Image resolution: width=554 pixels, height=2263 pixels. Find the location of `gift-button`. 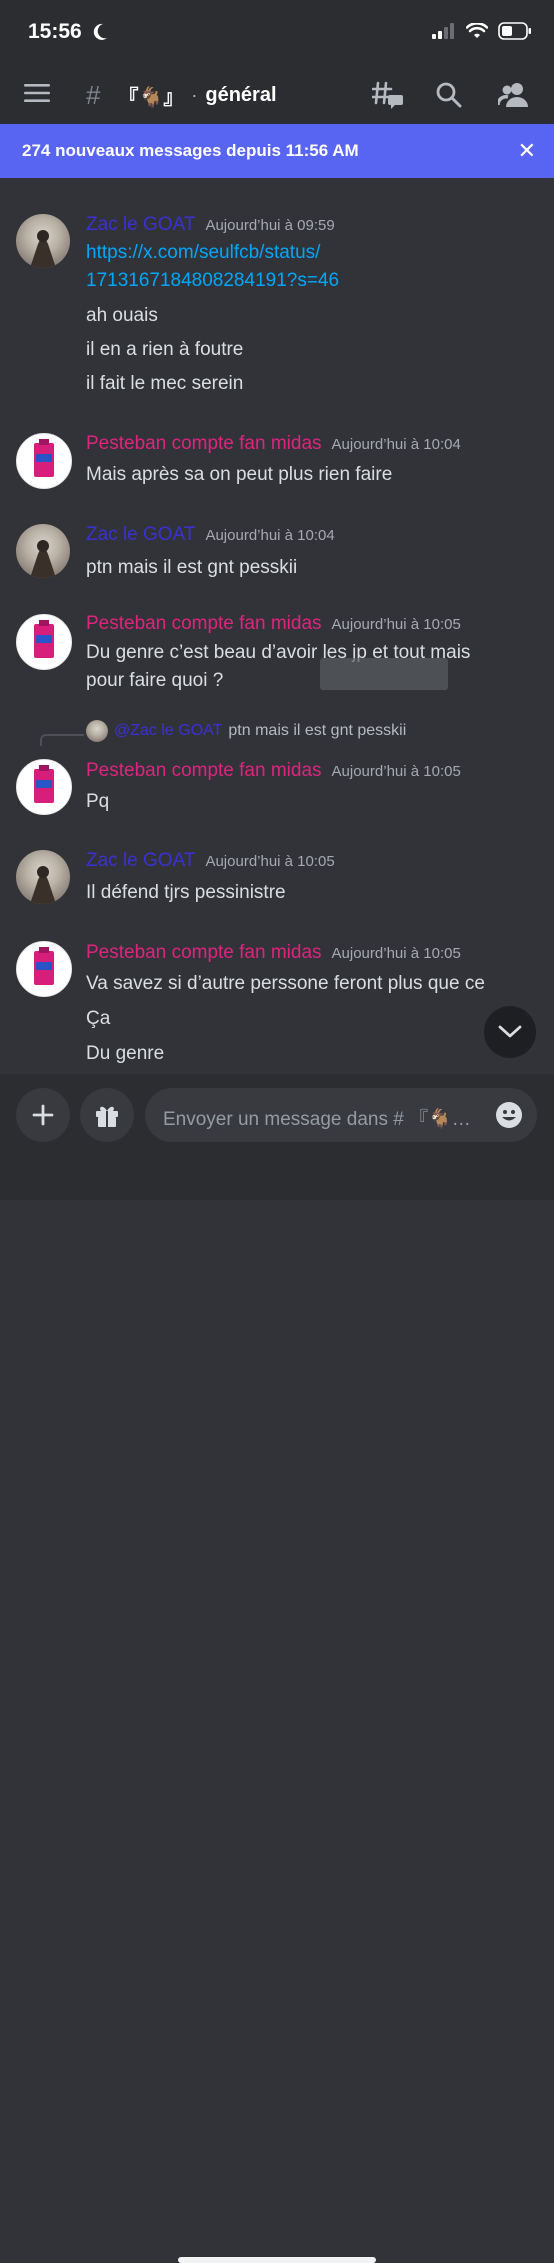

gift-button is located at coordinates (107, 1115).